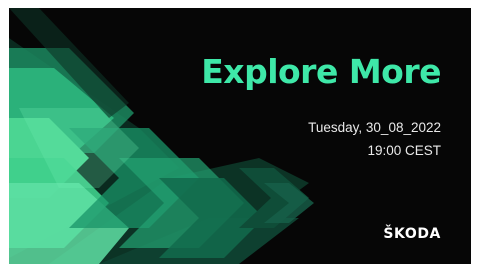  What do you see at coordinates (374, 127) in the screenshot?
I see `event-date: Tuesday, 30_08_2022` at bounding box center [374, 127].